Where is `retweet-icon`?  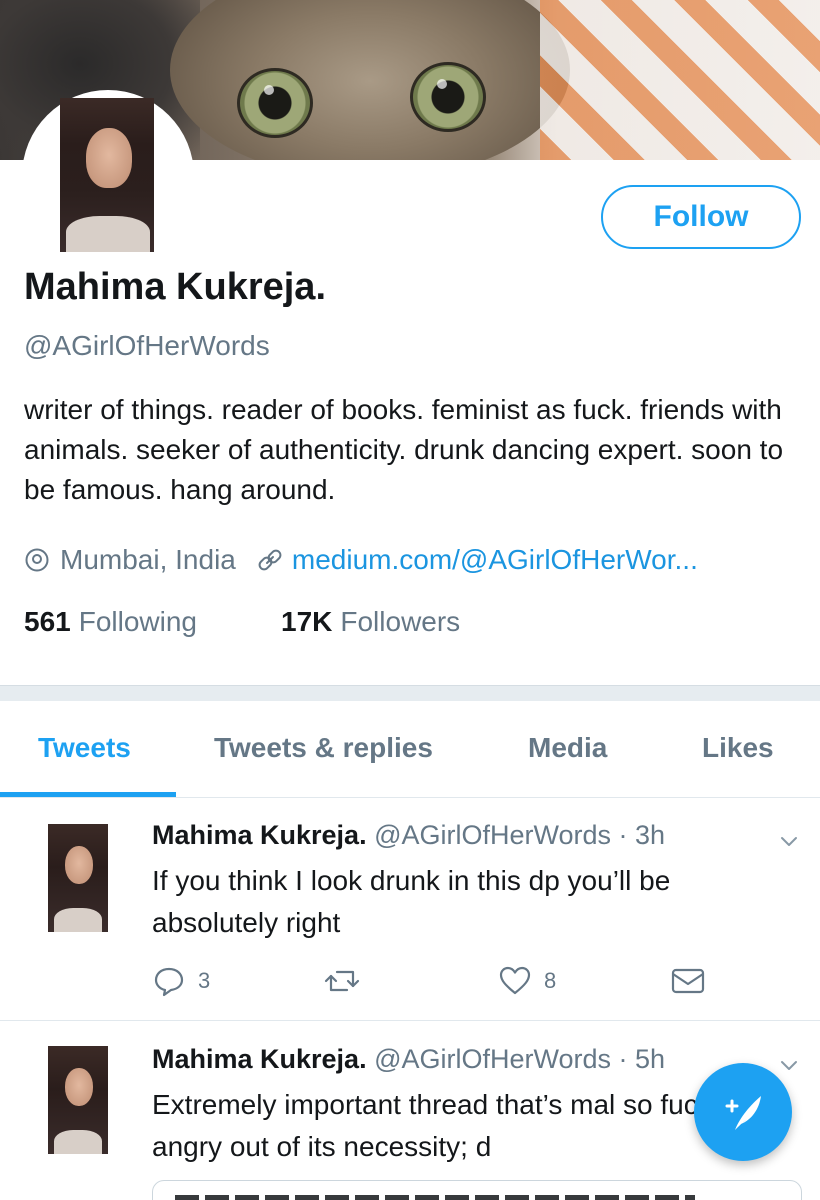 retweet-icon is located at coordinates (342, 981).